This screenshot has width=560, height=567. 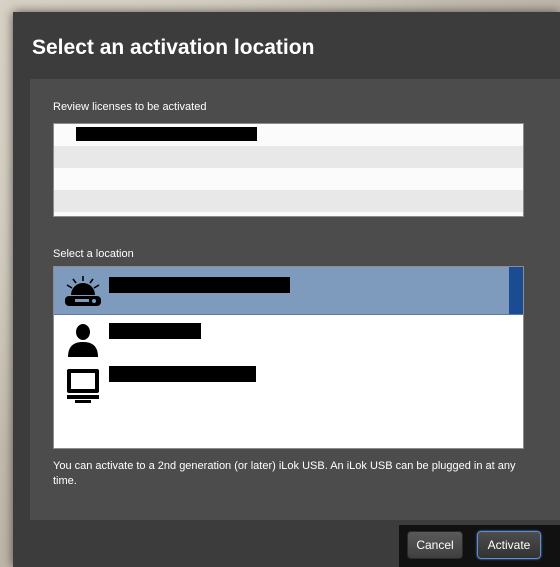 I want to click on location-item-computer, so click(x=288, y=385).